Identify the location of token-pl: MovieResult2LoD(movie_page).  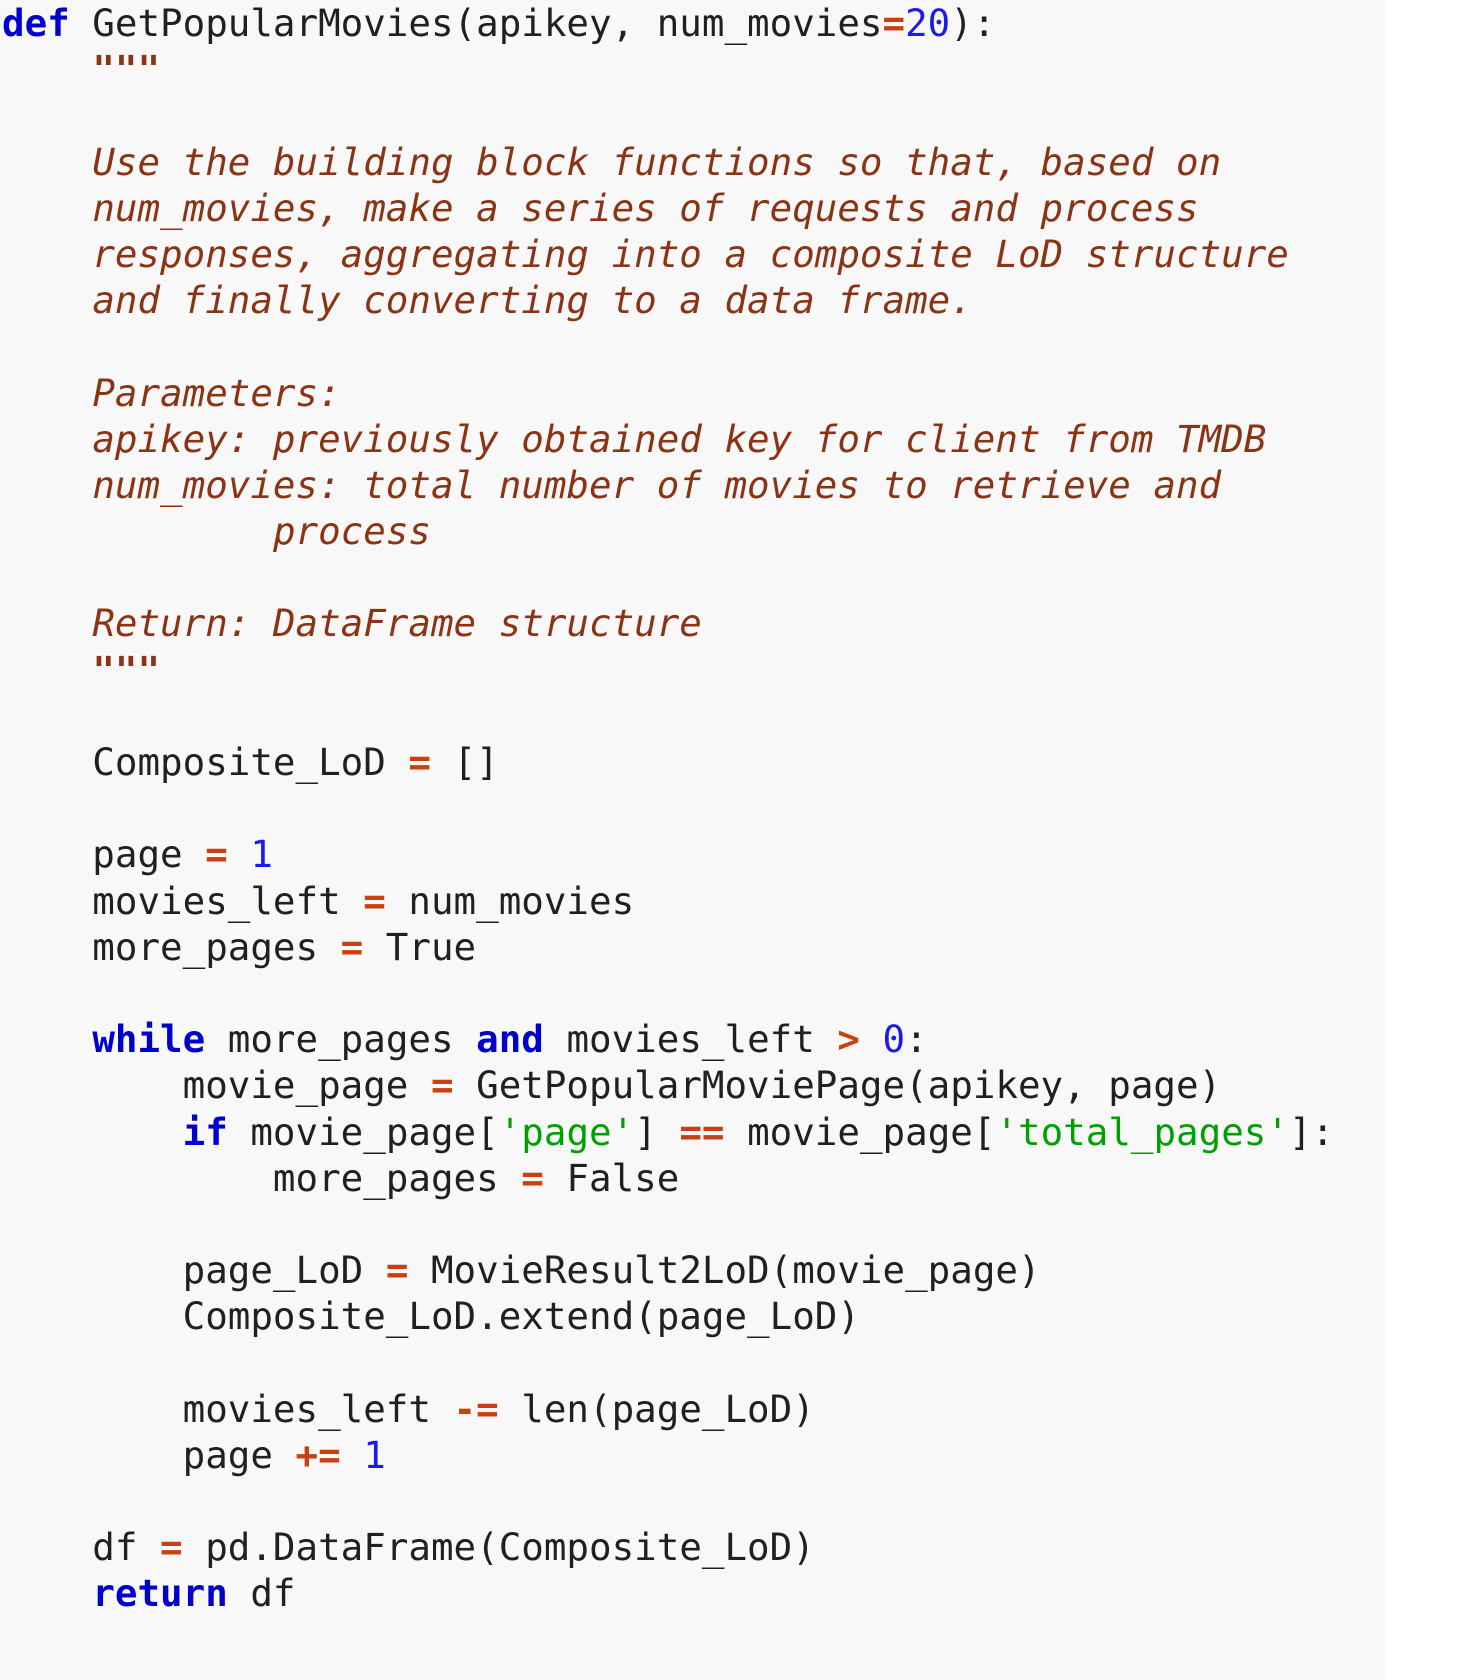
(724, 1270).